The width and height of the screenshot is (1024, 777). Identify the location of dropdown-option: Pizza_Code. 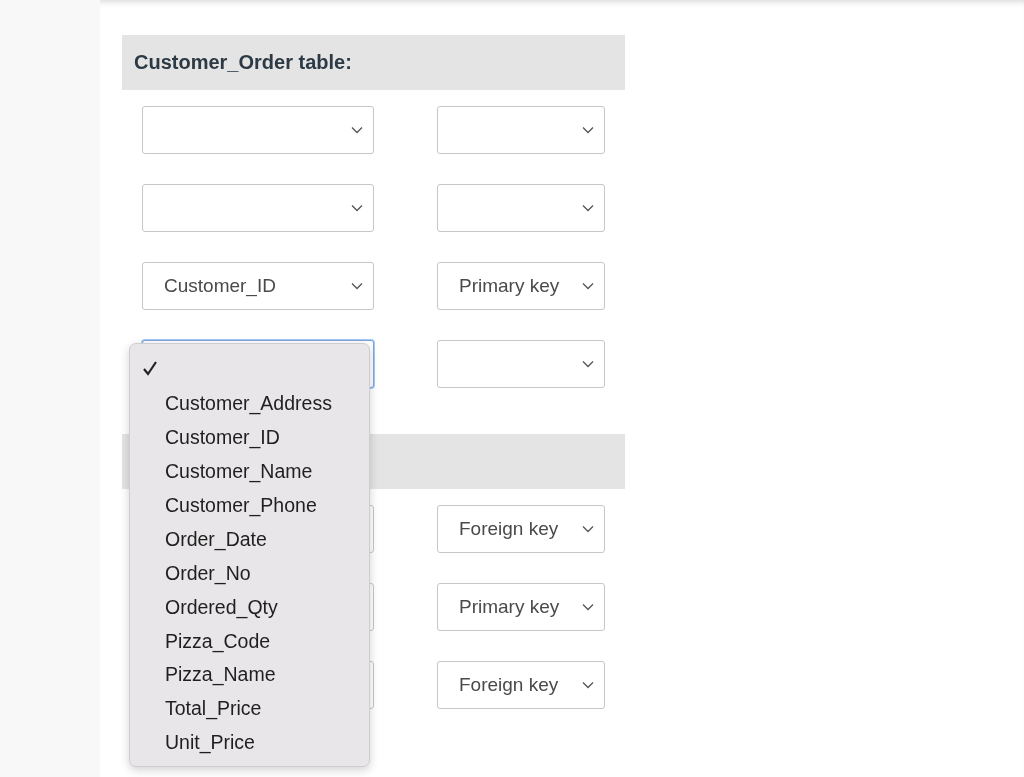
(249, 641).